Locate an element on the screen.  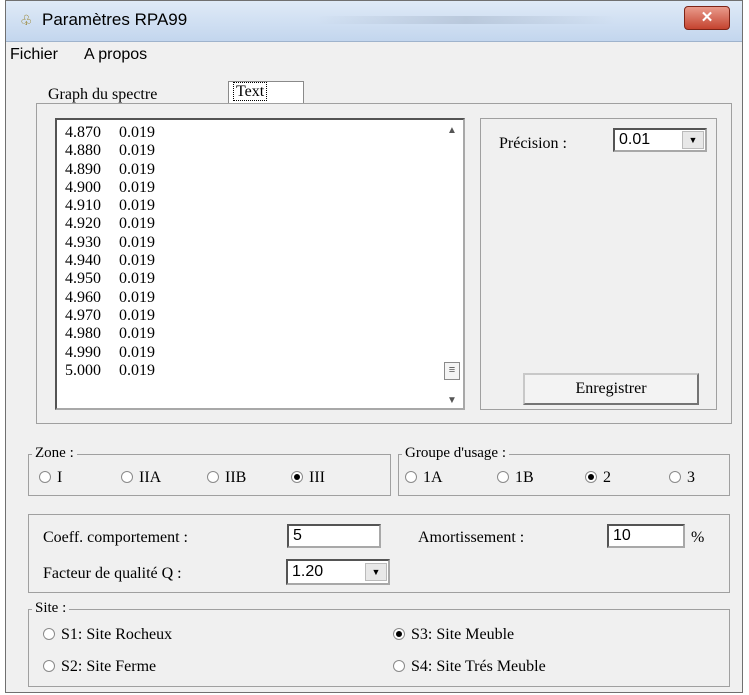
list-item: 4.960 0.019 is located at coordinates (110, 298).